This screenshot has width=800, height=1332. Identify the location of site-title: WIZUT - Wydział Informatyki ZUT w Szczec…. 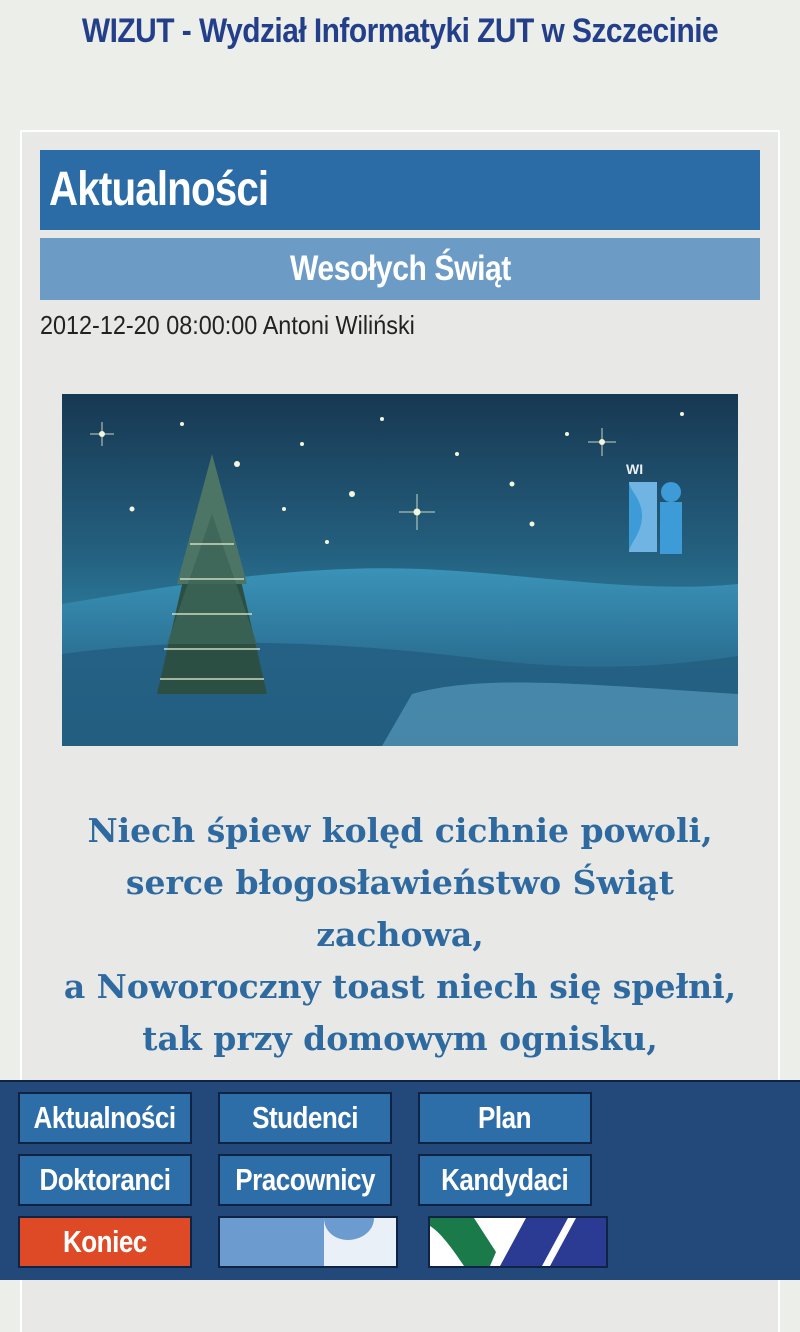
(400, 31).